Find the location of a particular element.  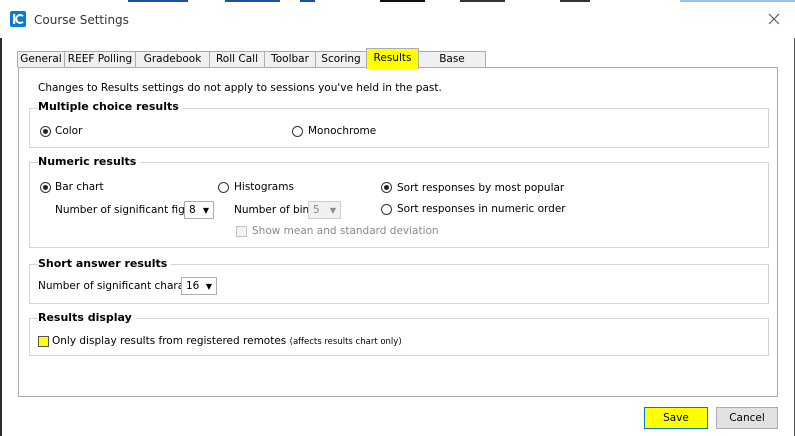

tab-roll-call: Roll Call is located at coordinates (237, 59).